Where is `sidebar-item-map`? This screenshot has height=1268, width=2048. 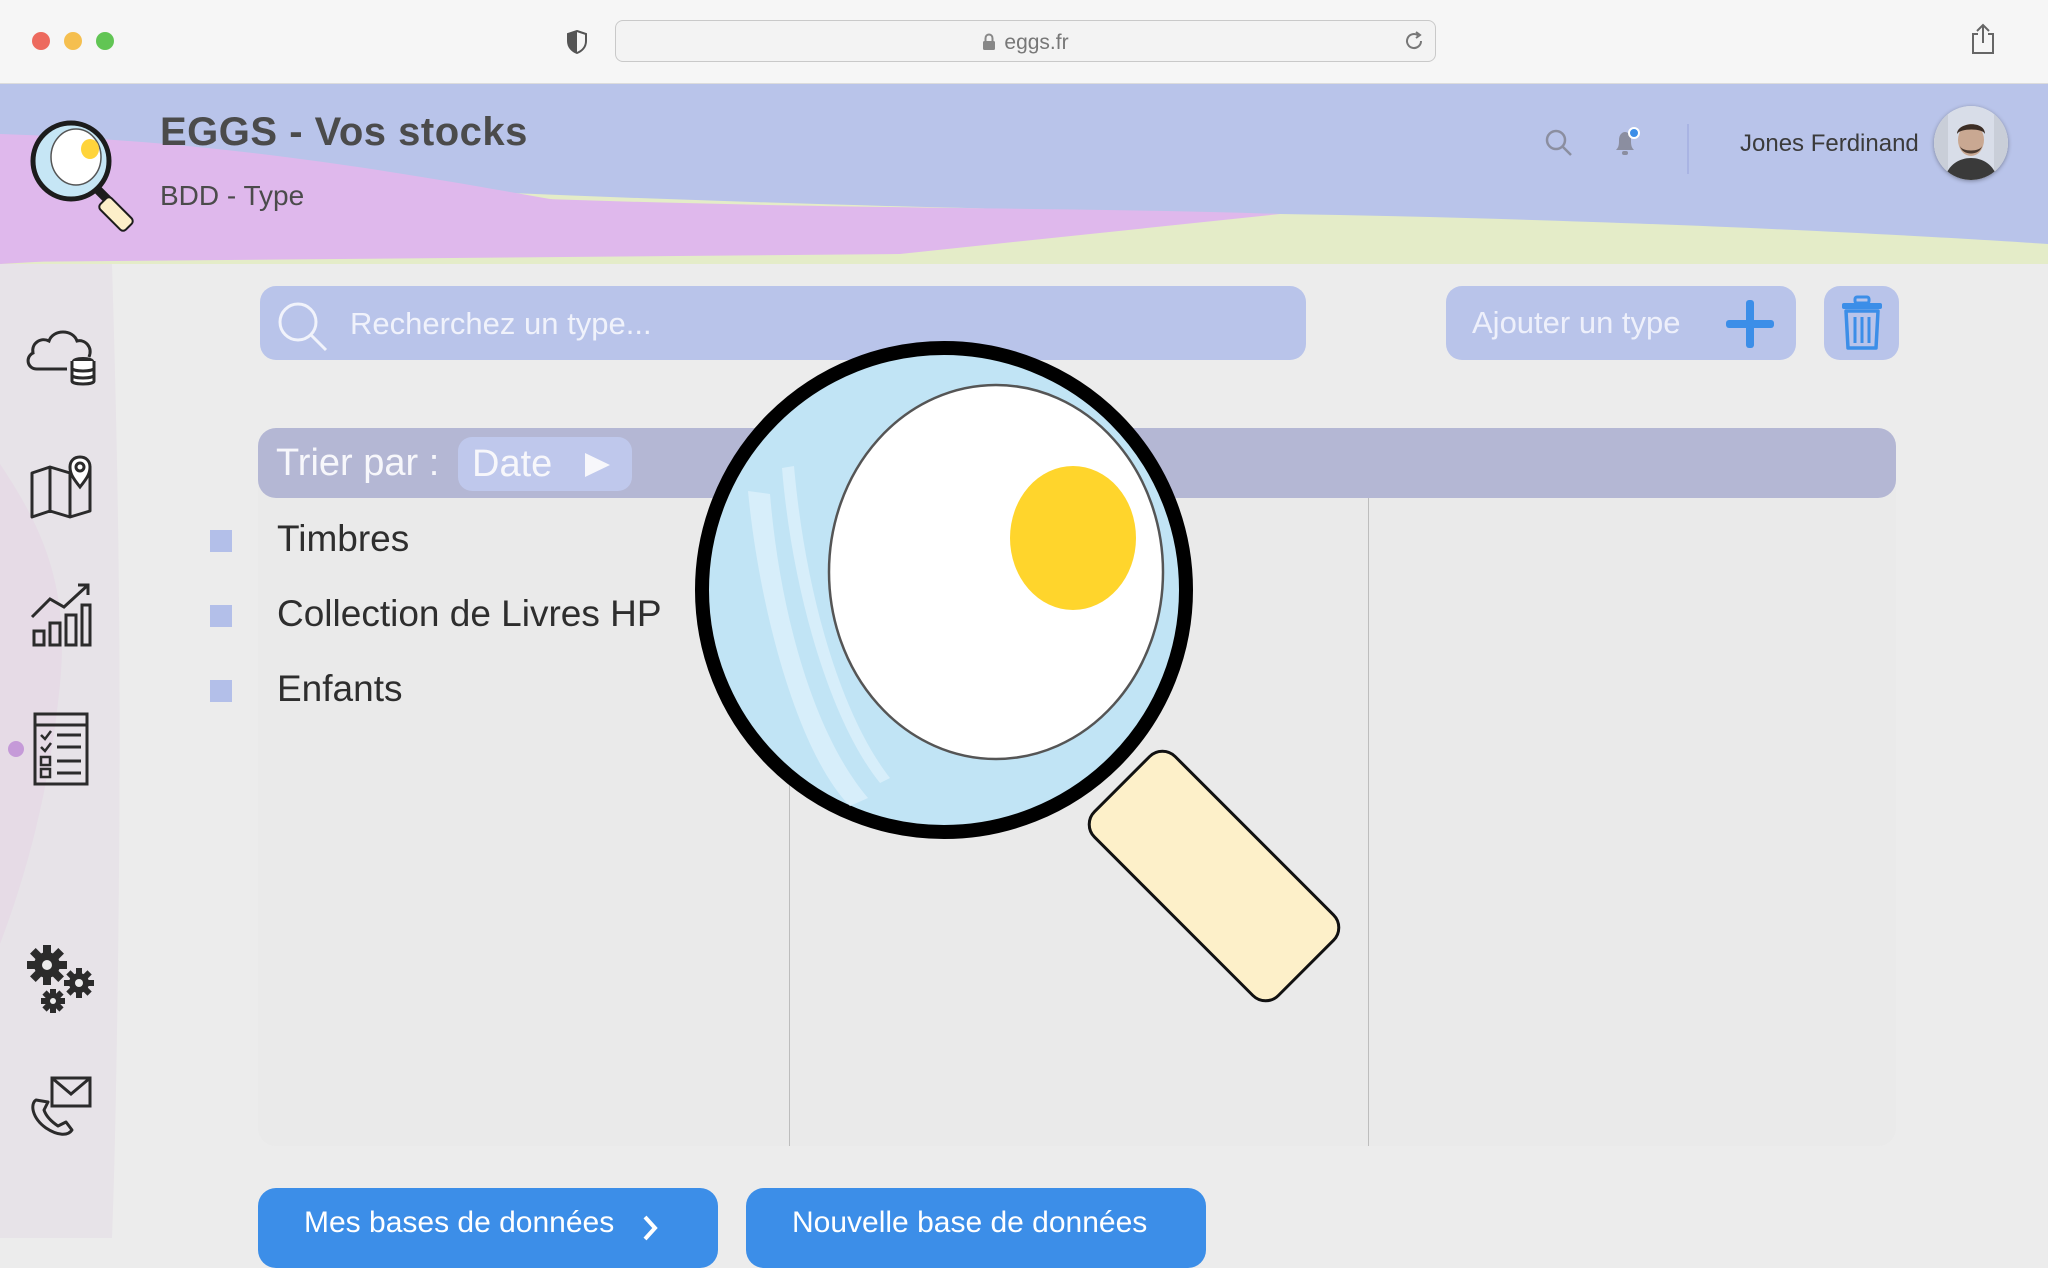
sidebar-item-map is located at coordinates (61, 486).